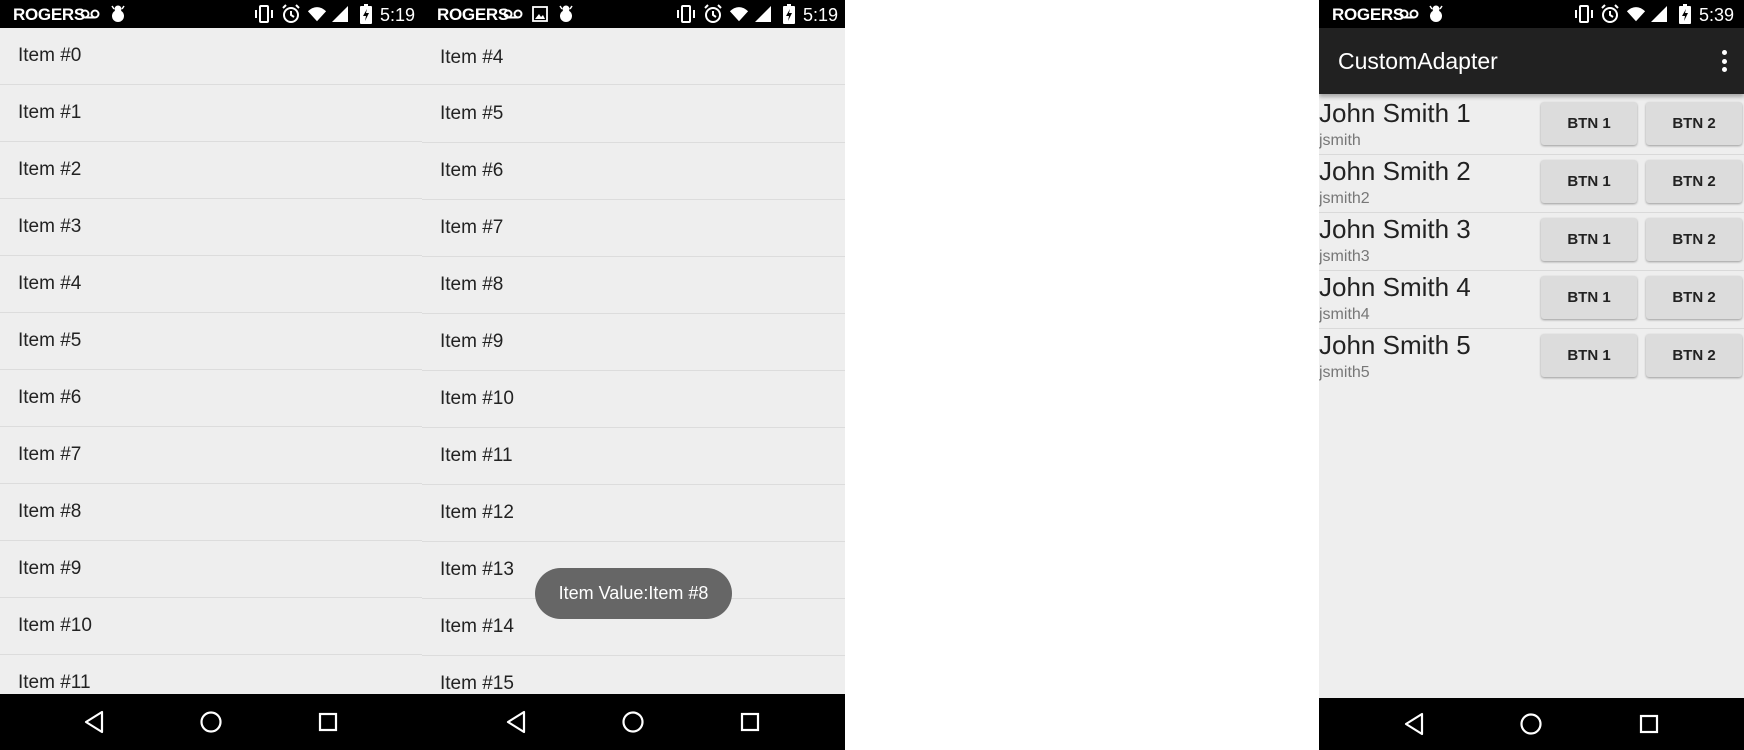 The width and height of the screenshot is (1744, 750). Describe the element at coordinates (1344, 198) in the screenshot. I see `contact-username: jsmith2` at that location.